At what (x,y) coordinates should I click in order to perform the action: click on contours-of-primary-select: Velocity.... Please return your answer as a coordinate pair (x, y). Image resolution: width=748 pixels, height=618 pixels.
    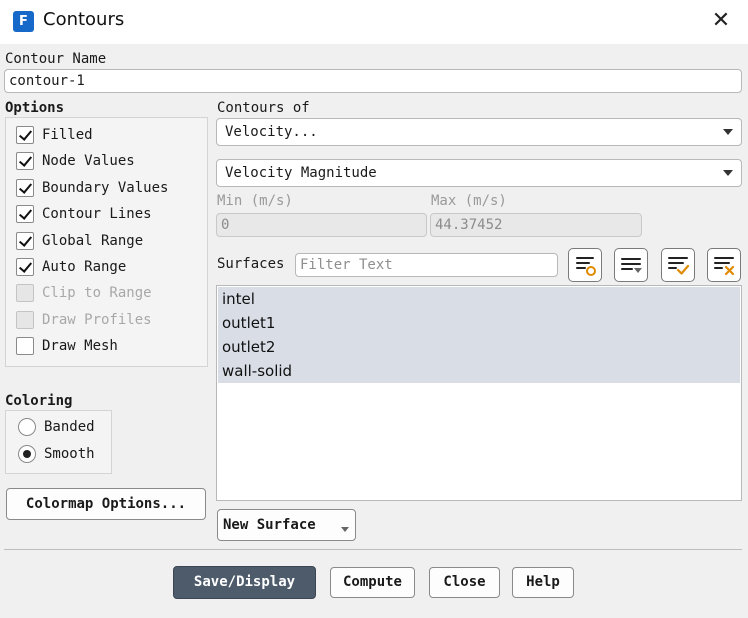
    Looking at the image, I should click on (479, 132).